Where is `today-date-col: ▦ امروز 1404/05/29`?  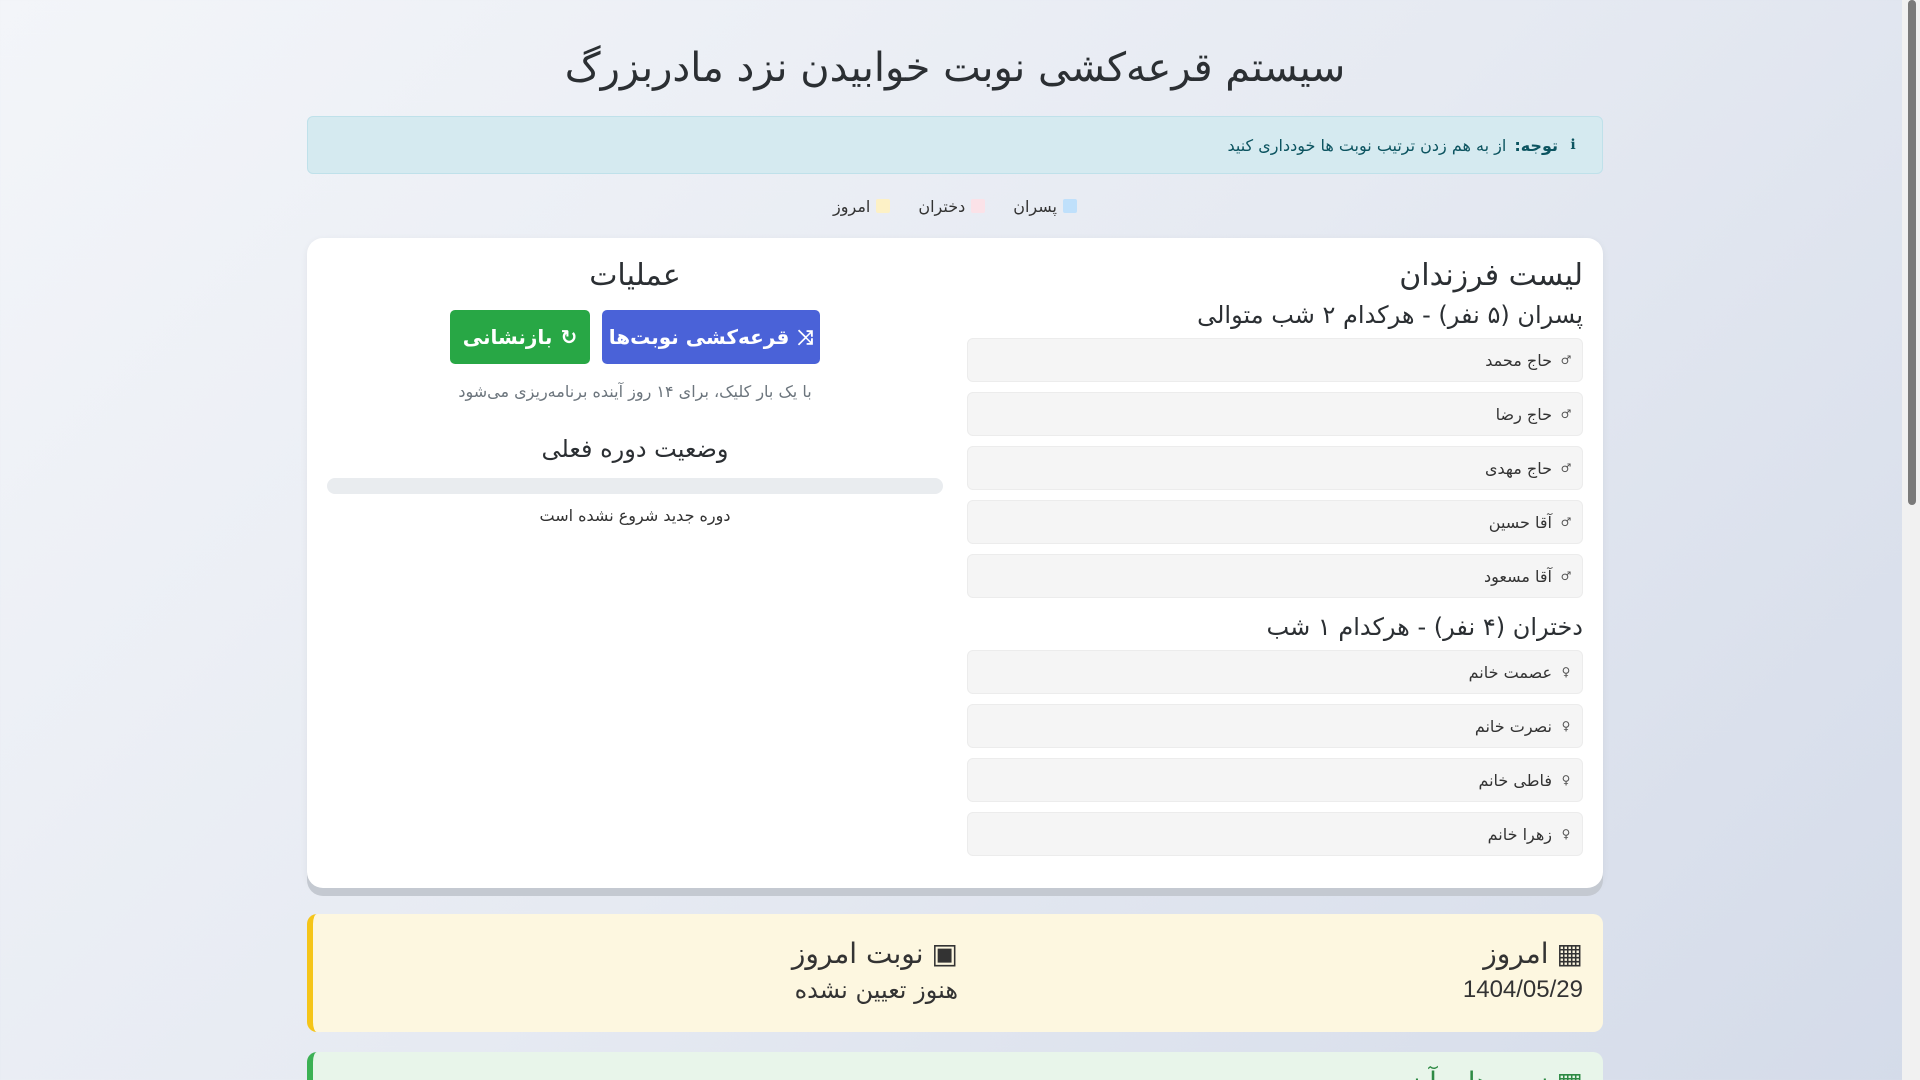 today-date-col: ▦ امروز 1404/05/29 is located at coordinates (1270, 984).